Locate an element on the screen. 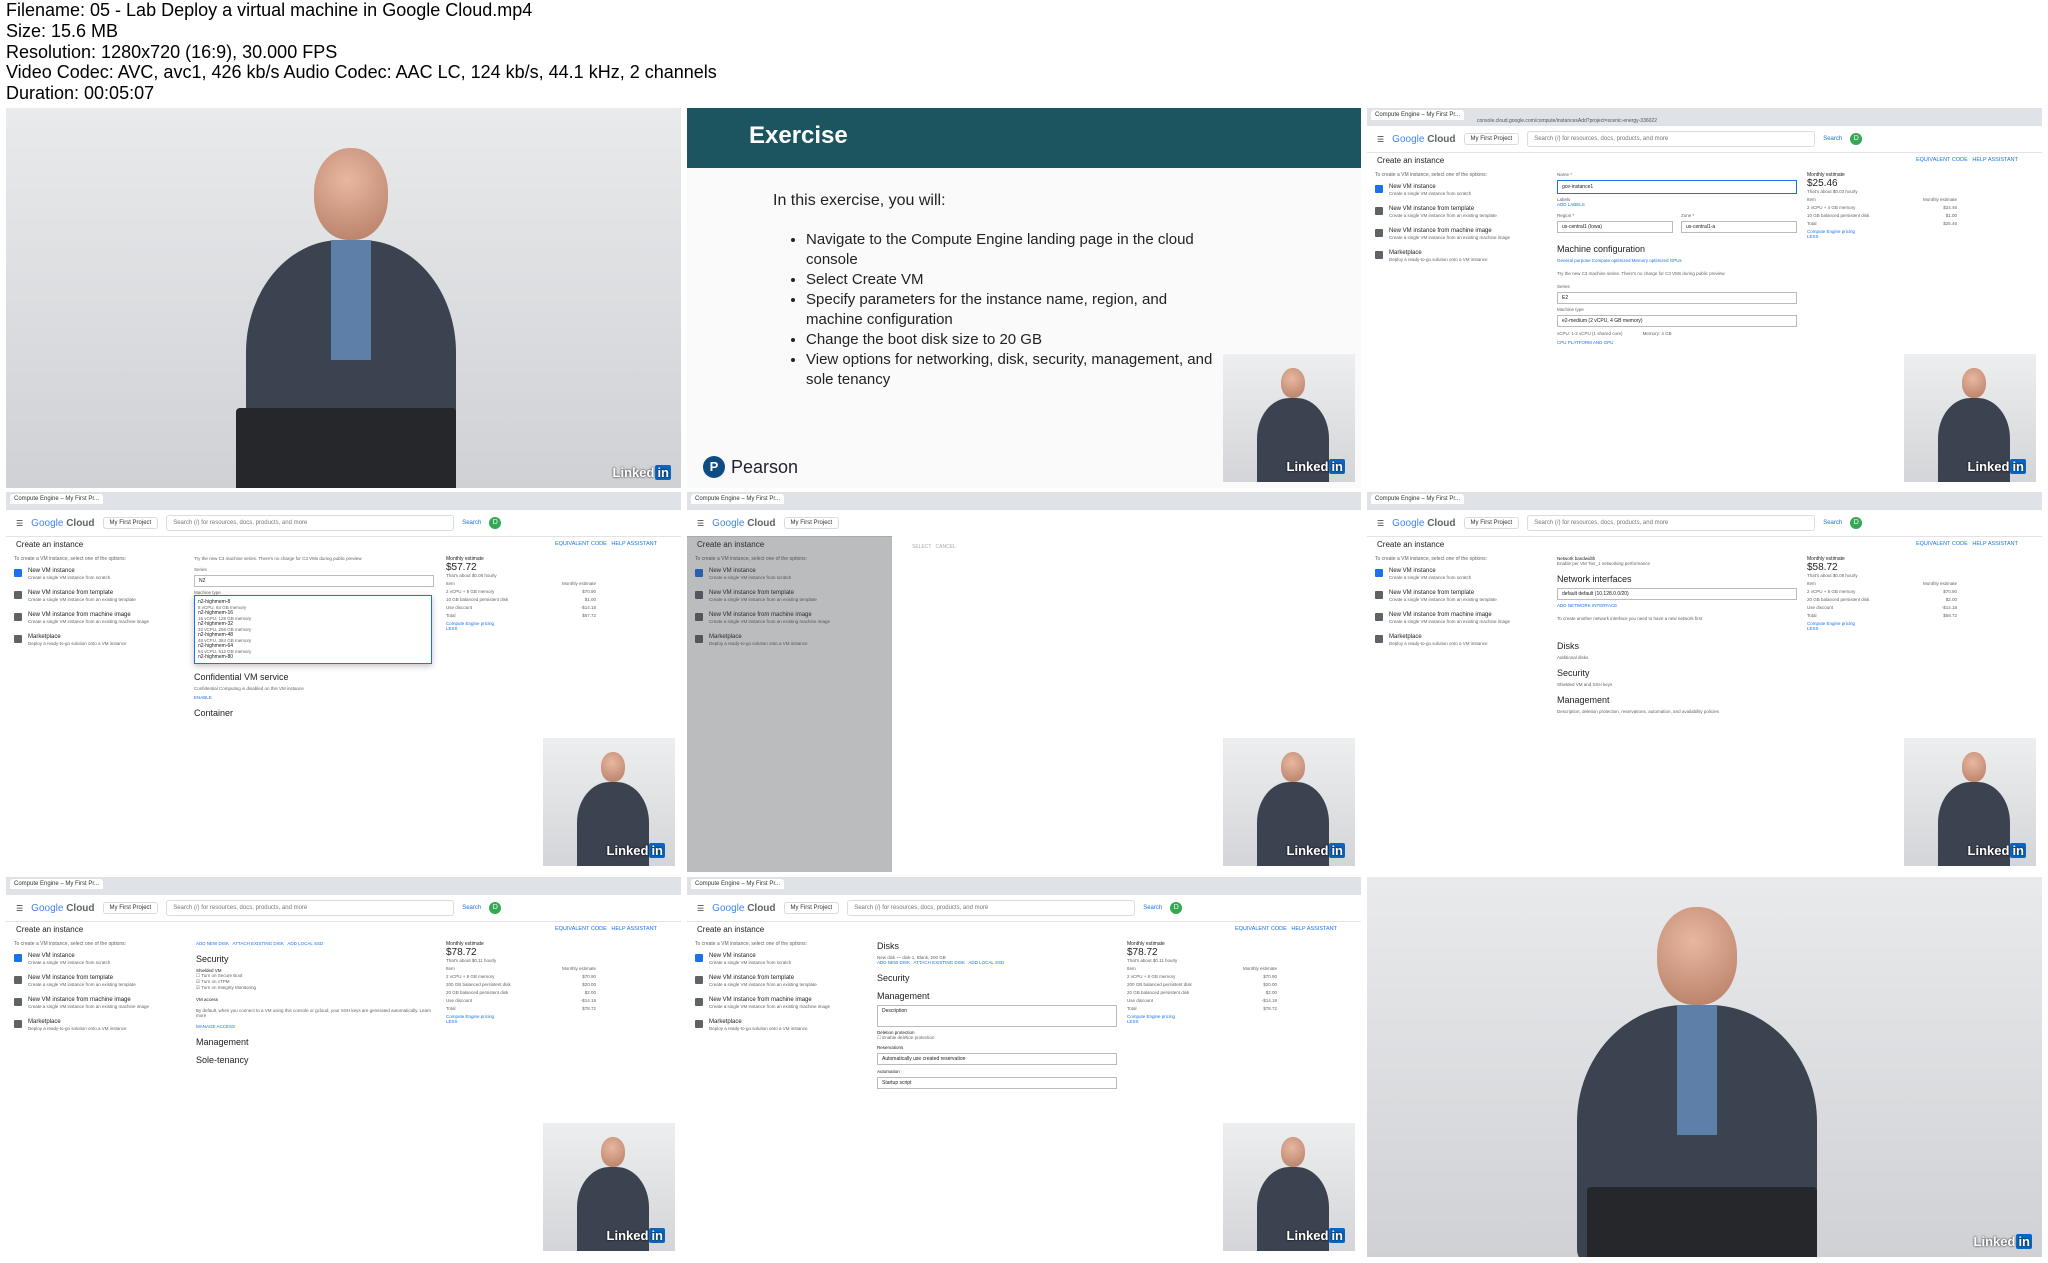 Image resolution: width=2048 pixels, height=1263 pixels. search-button: Search is located at coordinates (1832, 139).